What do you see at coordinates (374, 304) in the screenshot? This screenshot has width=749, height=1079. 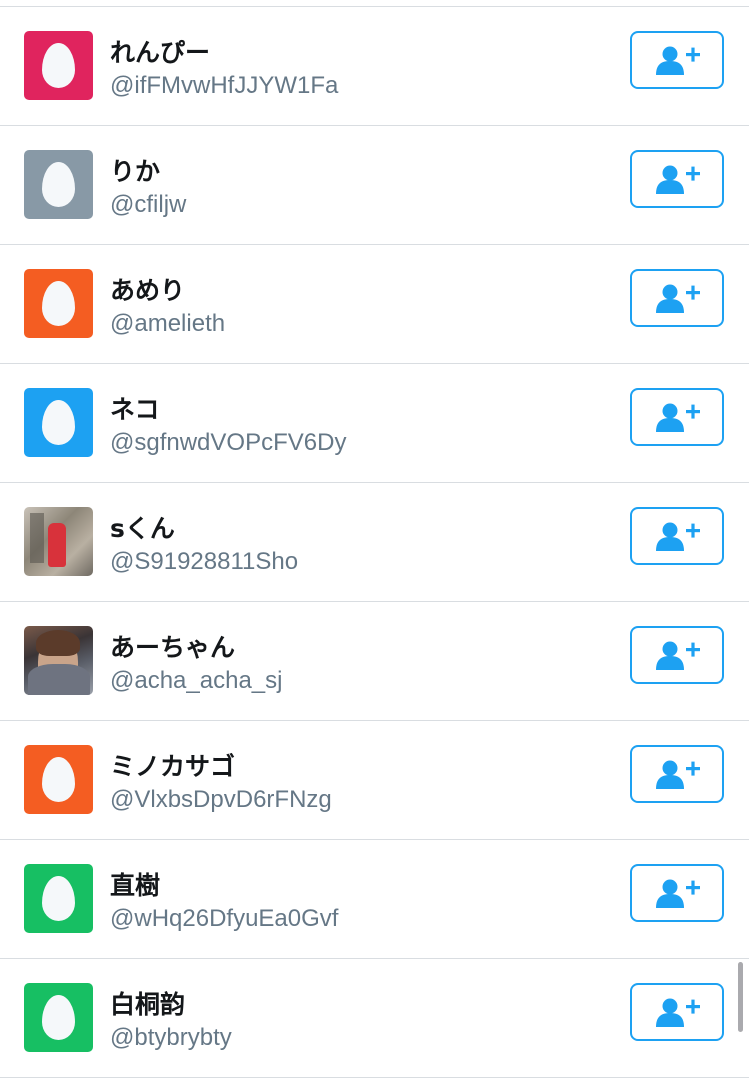 I see `user-row: あめり @amelieth` at bounding box center [374, 304].